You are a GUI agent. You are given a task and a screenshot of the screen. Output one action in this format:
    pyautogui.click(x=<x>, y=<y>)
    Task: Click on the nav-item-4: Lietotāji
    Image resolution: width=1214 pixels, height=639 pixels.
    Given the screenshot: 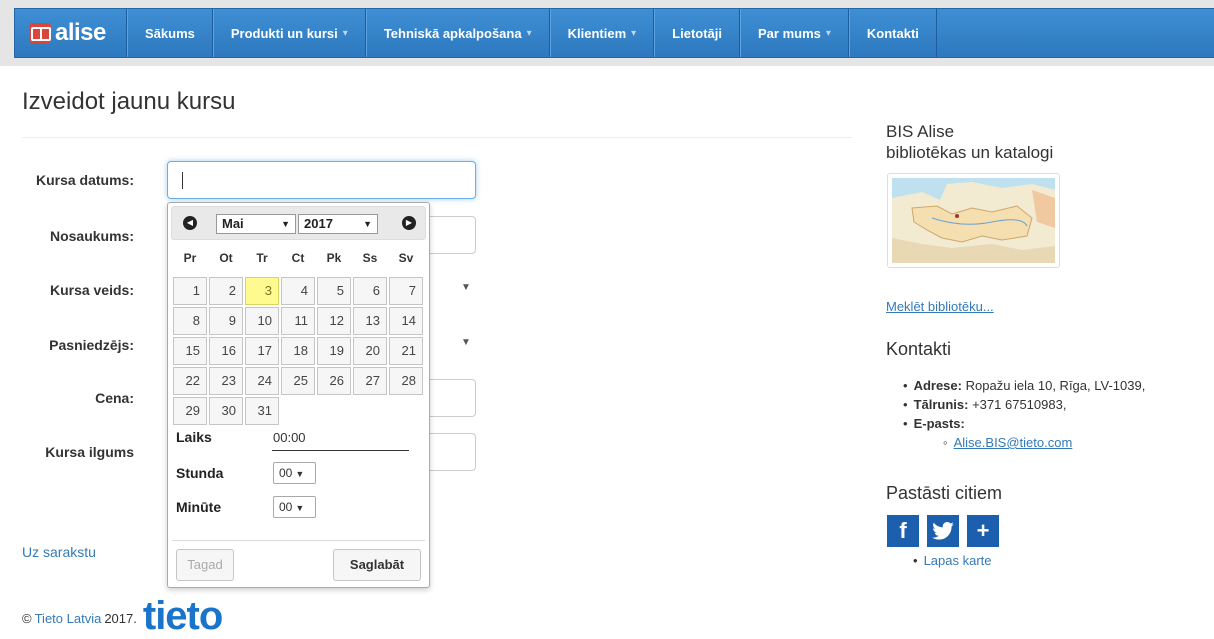 What is the action you would take?
    pyautogui.click(x=697, y=33)
    